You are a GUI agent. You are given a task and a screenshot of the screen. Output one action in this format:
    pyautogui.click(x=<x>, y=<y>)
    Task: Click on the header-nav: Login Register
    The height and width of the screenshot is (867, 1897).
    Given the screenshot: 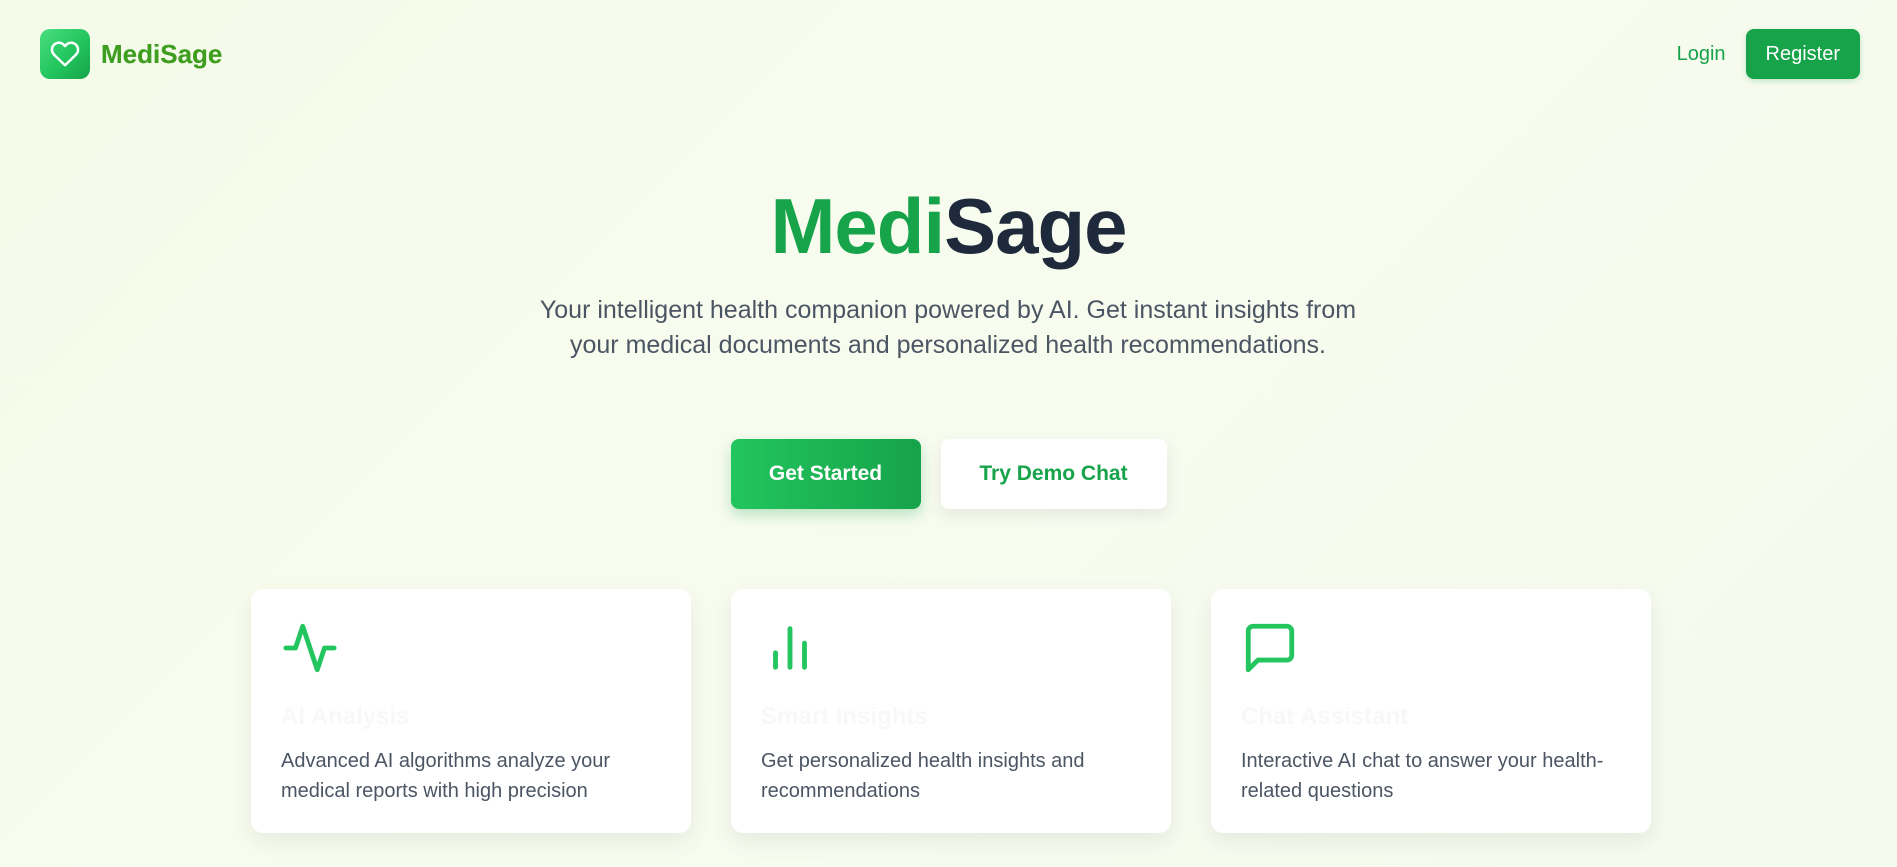 What is the action you would take?
    pyautogui.click(x=1768, y=54)
    